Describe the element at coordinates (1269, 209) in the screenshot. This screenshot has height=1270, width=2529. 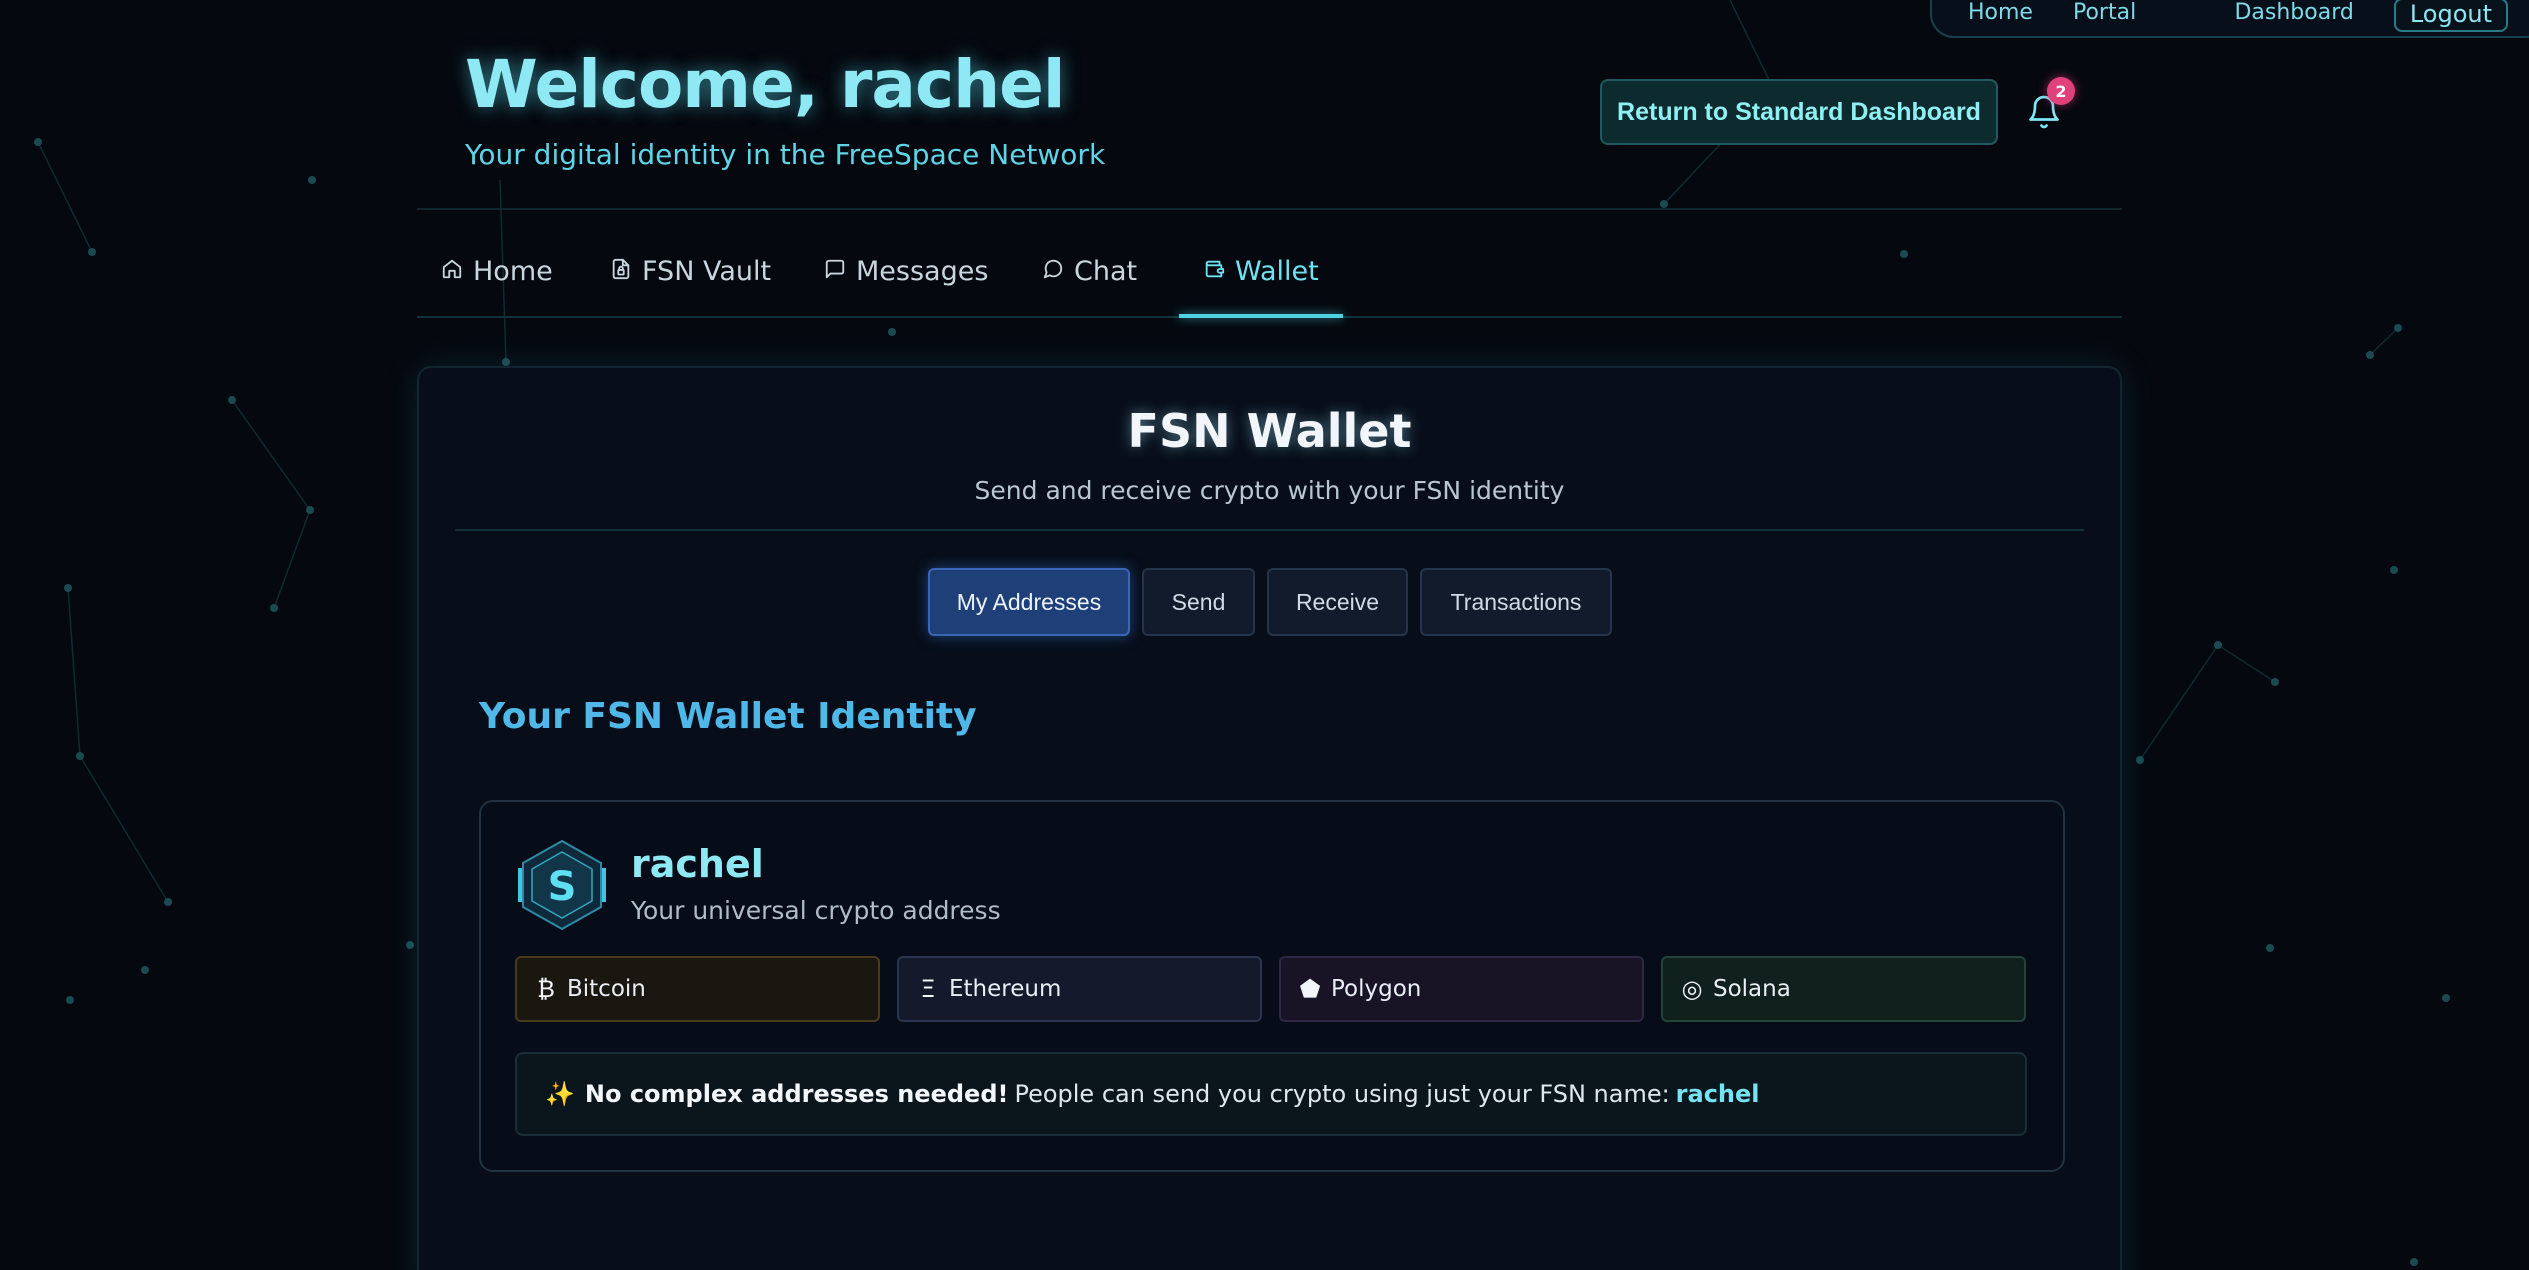
I see `header-divider` at that location.